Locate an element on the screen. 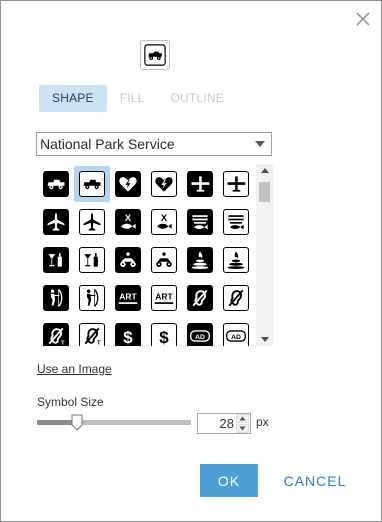 The width and height of the screenshot is (382, 522). symbol-option-bar-dark is located at coordinates (56, 260).